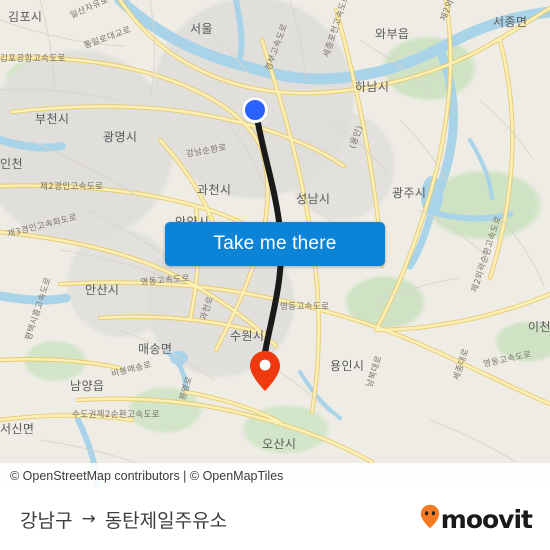  Describe the element at coordinates (155, 349) in the screenshot. I see `map-label: 매송면` at that location.